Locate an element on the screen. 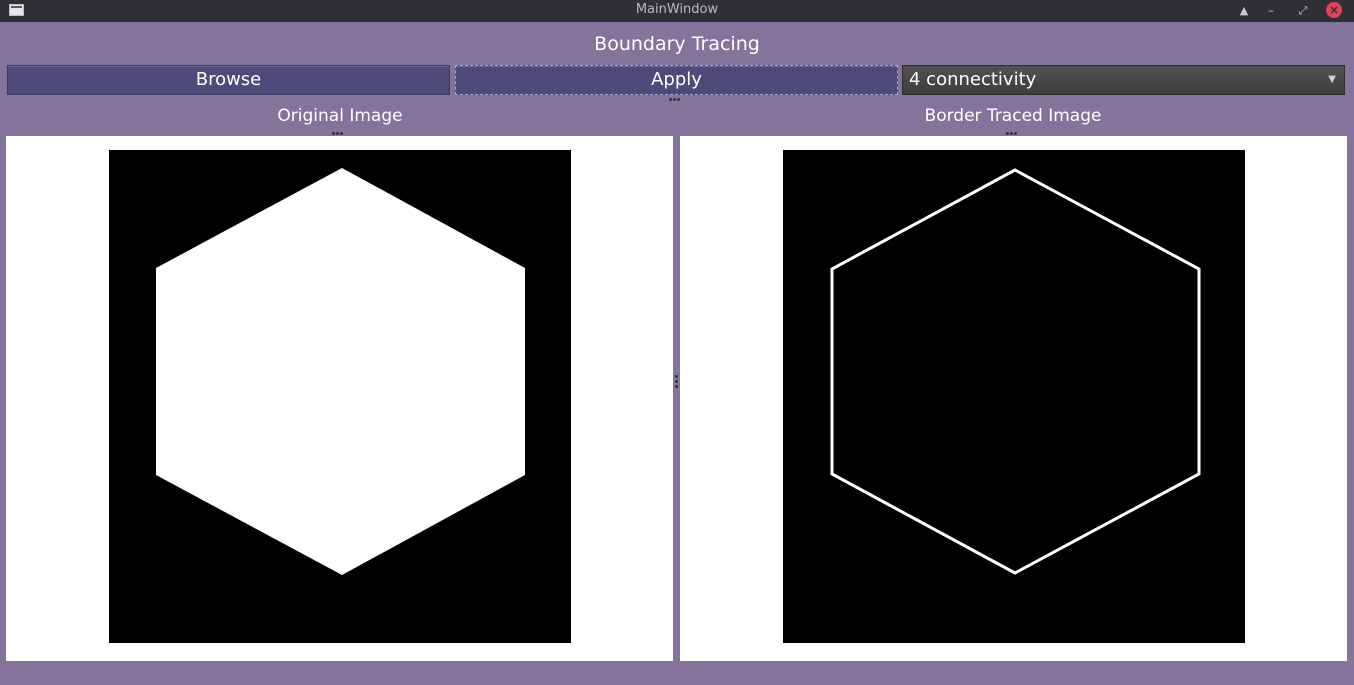 This screenshot has width=1354, height=685. window-title: MainWindow is located at coordinates (677, 9).